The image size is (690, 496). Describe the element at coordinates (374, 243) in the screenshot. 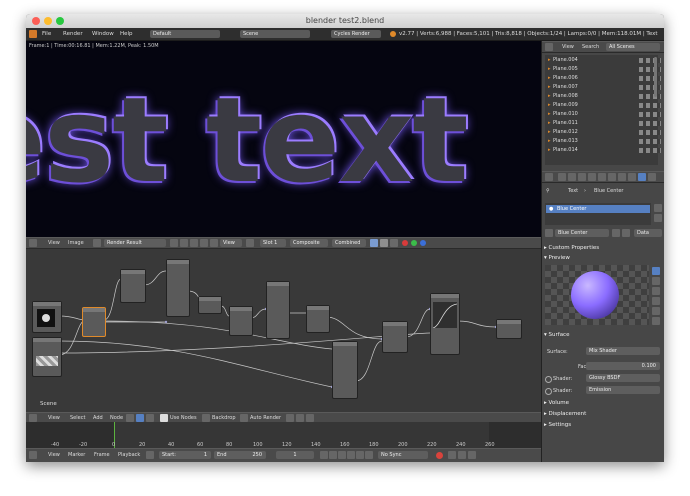

I see `color-alpha-icon` at that location.